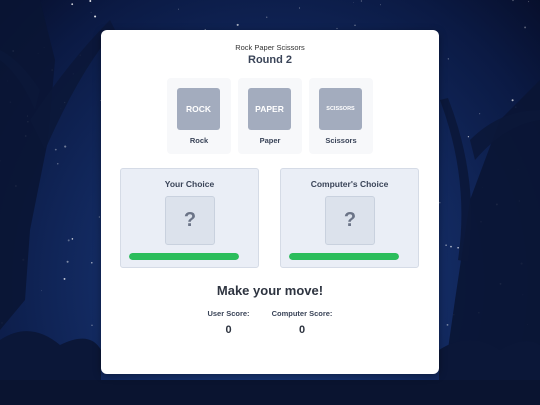 The image size is (540, 405). What do you see at coordinates (349, 184) in the screenshot?
I see `computer-choice-title: Computer's Choice` at bounding box center [349, 184].